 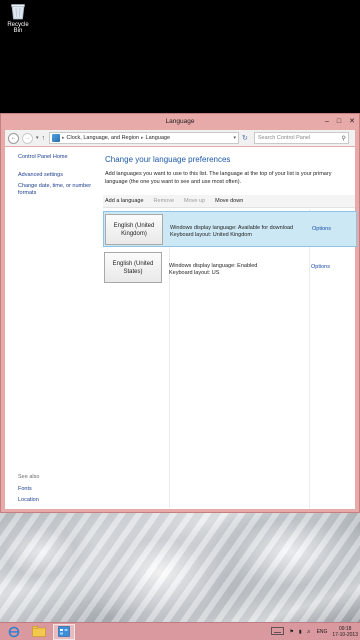 I want to click on window-controls: – □ ✕, so click(x=340, y=121).